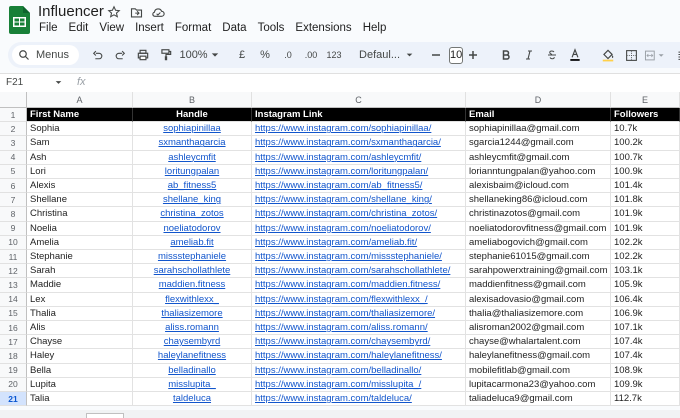 The image size is (680, 418). What do you see at coordinates (80, 299) in the screenshot?
I see `cell-first-name: Lex` at bounding box center [80, 299].